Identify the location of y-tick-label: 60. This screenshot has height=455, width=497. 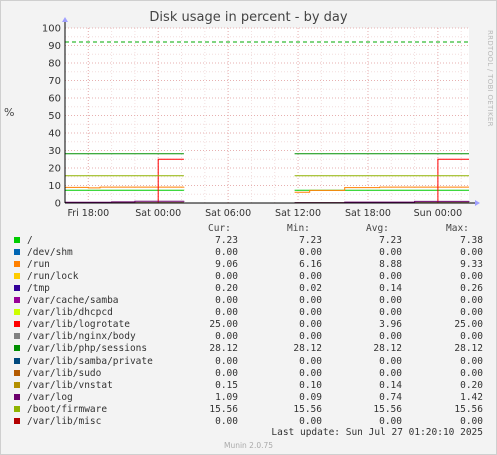
(54, 99).